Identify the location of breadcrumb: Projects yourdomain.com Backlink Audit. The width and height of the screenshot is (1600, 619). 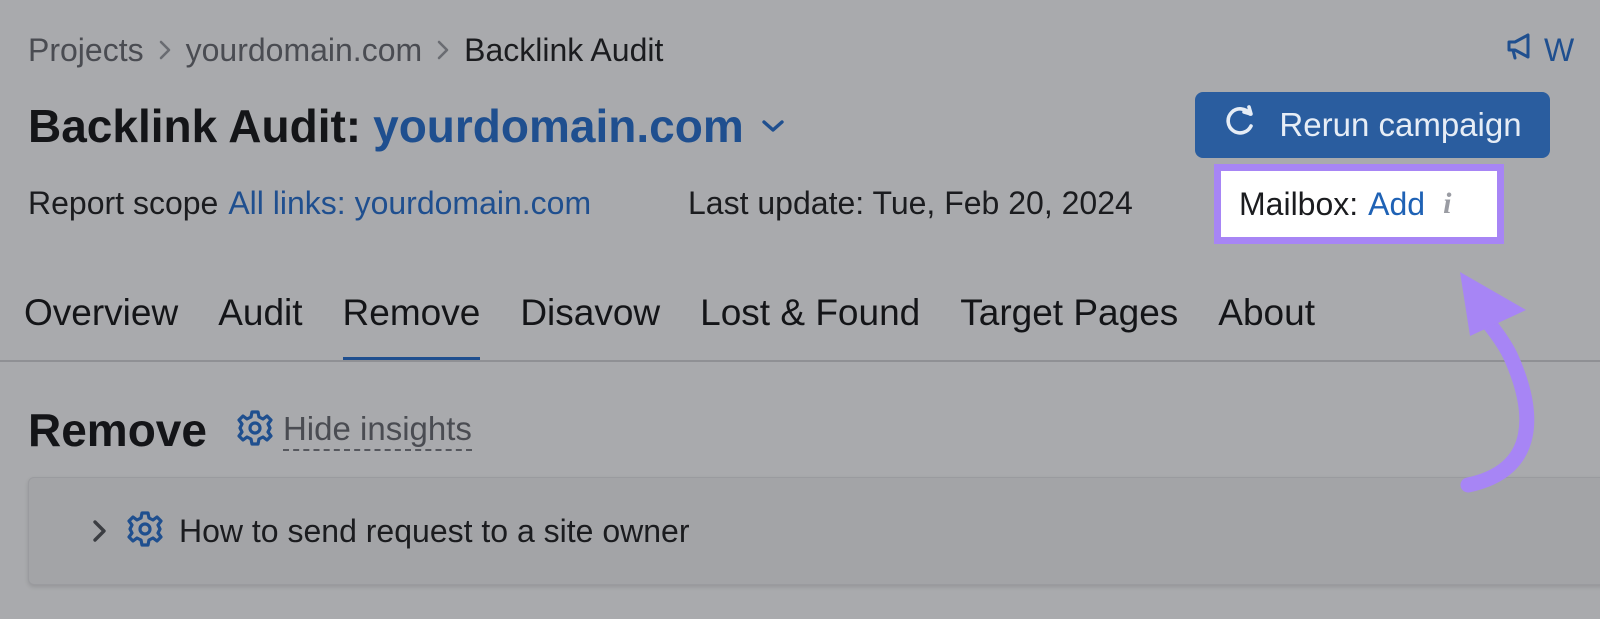
(345, 50).